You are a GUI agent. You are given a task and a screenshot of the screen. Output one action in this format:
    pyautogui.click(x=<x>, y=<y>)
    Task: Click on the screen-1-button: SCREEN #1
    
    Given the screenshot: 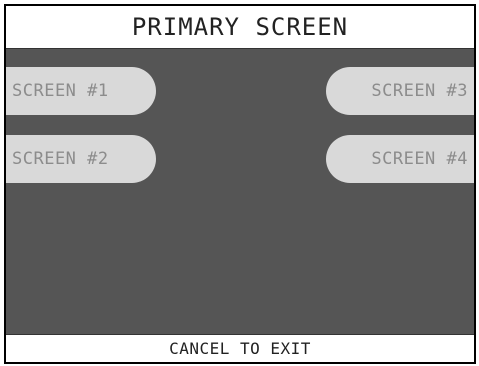 What is the action you would take?
    pyautogui.click(x=81, y=91)
    